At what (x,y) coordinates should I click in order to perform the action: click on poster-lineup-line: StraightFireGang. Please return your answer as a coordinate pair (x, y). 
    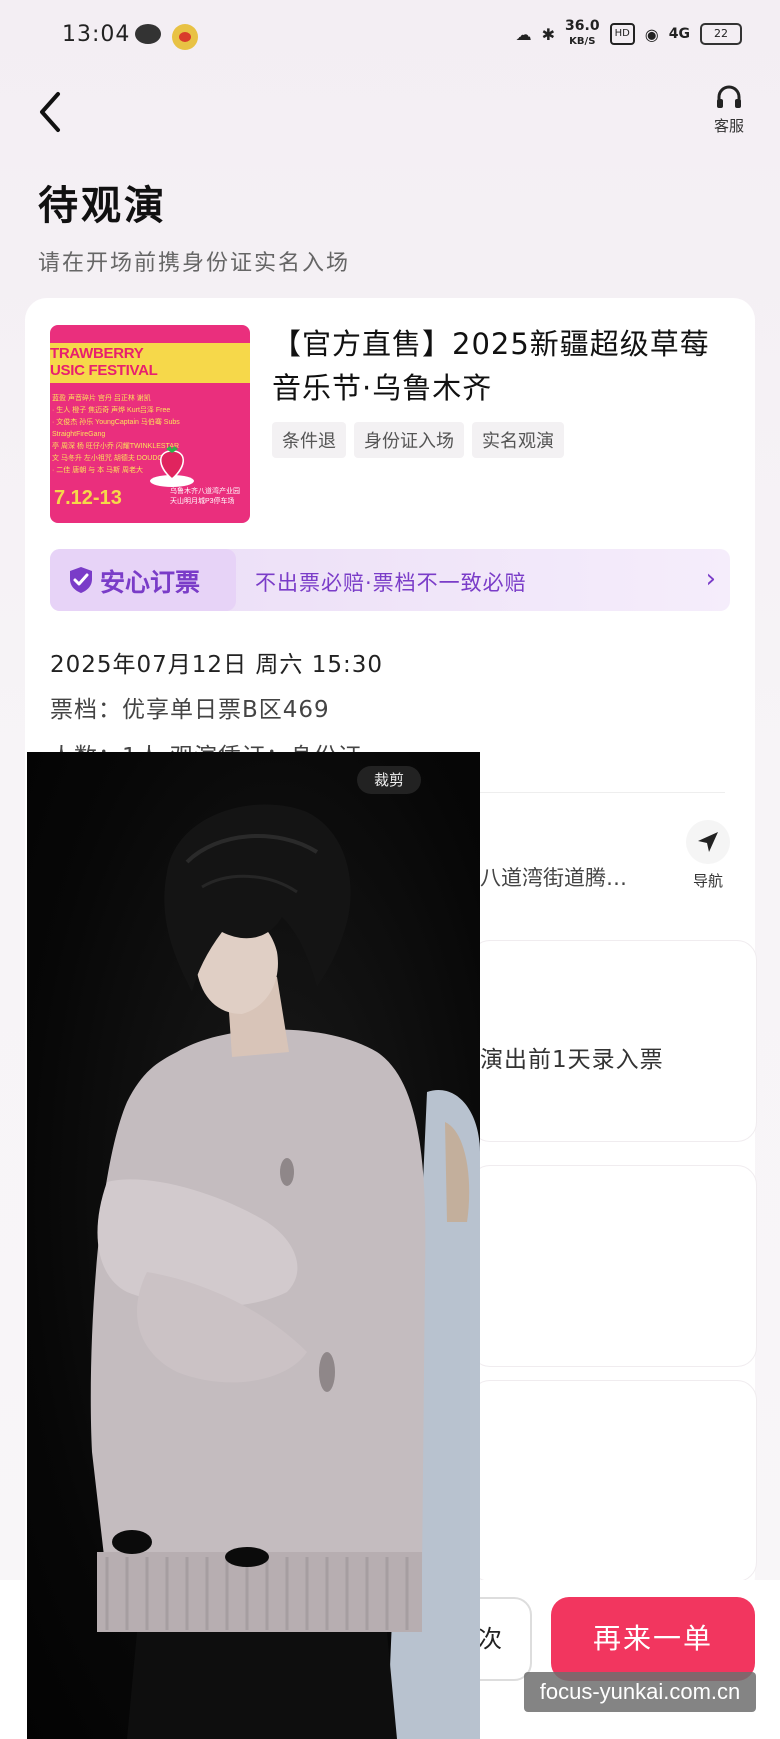
    Looking at the image, I should click on (79, 434).